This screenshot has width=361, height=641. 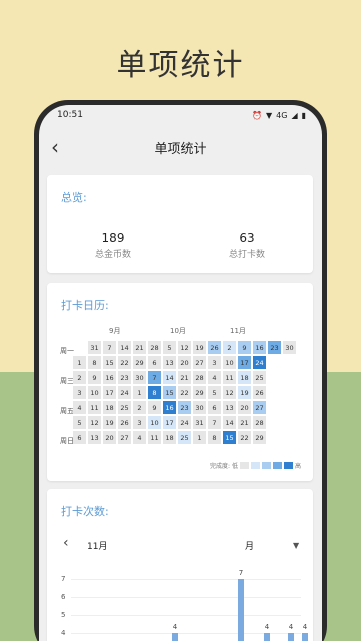 I want to click on current-month: 11月, so click(x=97, y=547).